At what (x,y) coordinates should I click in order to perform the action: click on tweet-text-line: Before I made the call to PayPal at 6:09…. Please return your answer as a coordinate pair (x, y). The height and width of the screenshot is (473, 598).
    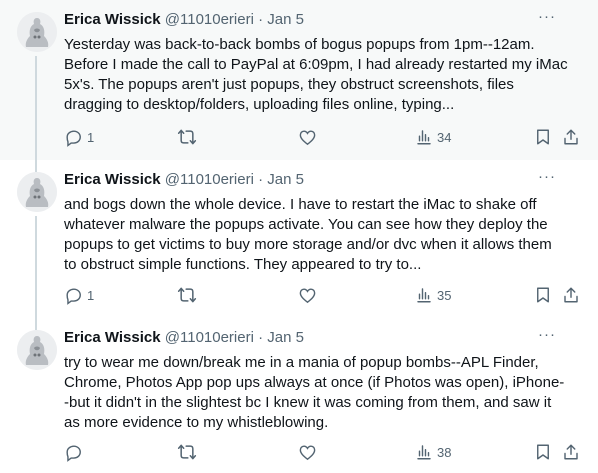
    Looking at the image, I should click on (316, 64).